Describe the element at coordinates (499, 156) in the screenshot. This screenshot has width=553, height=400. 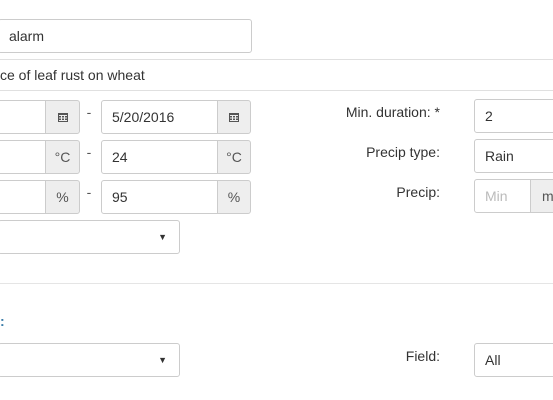
I see `precip-type-value: Rain` at that location.